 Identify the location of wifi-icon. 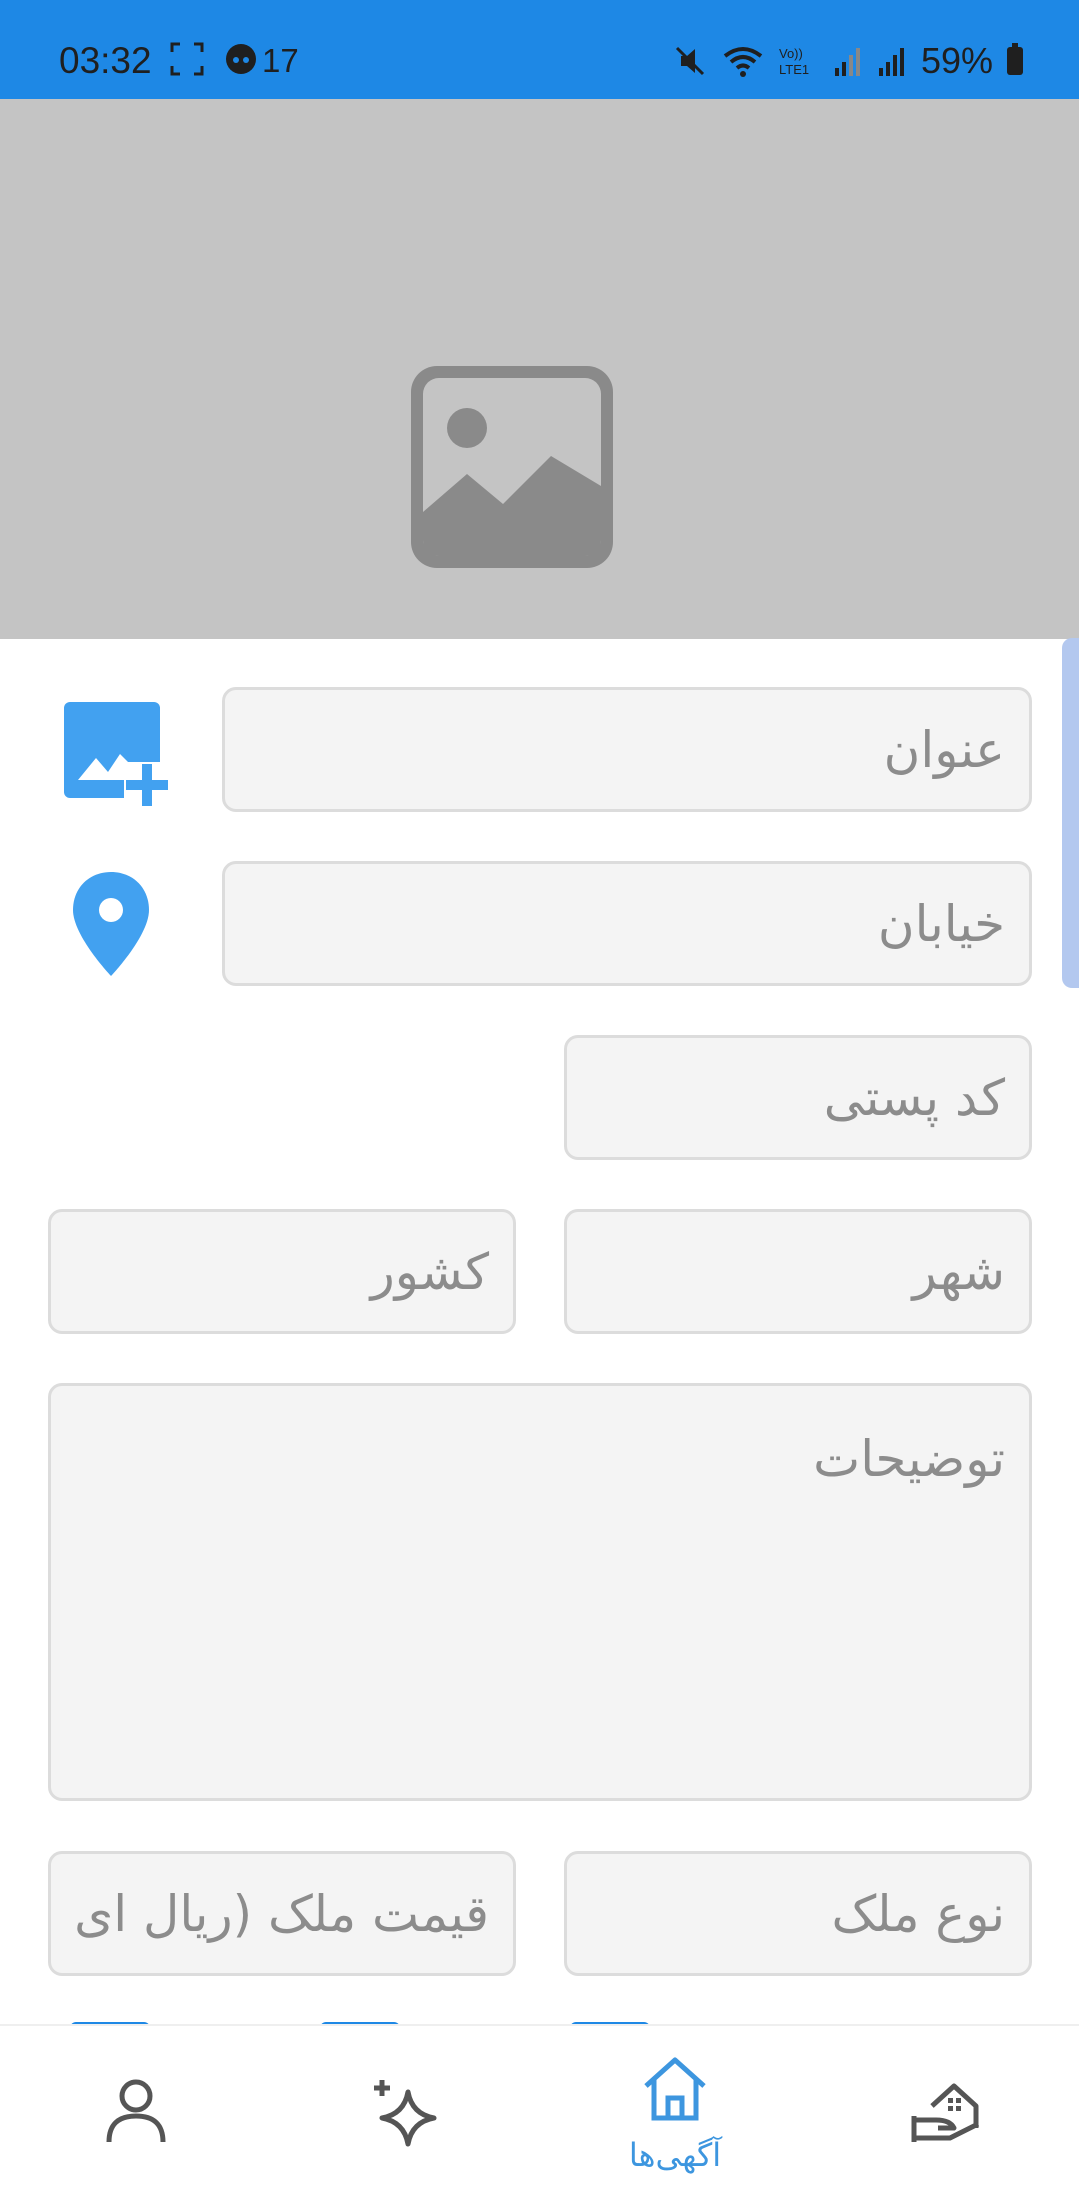
(743, 62).